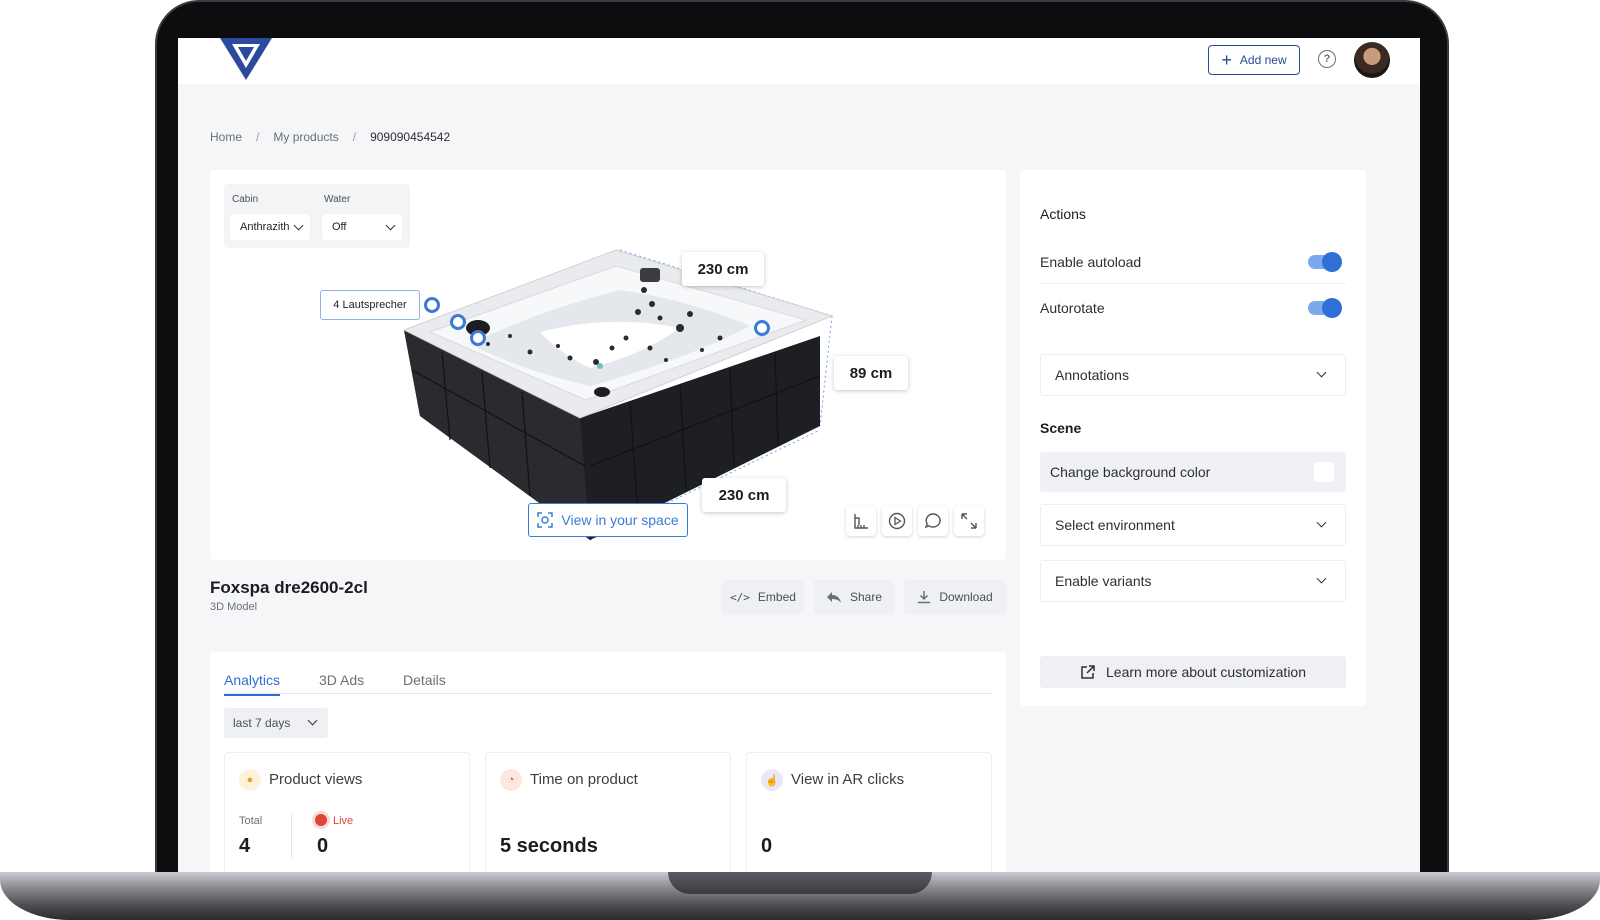 The width and height of the screenshot is (1600, 920). Describe the element at coordinates (549, 846) in the screenshot. I see `time-on-product-value: 5 seconds` at that location.